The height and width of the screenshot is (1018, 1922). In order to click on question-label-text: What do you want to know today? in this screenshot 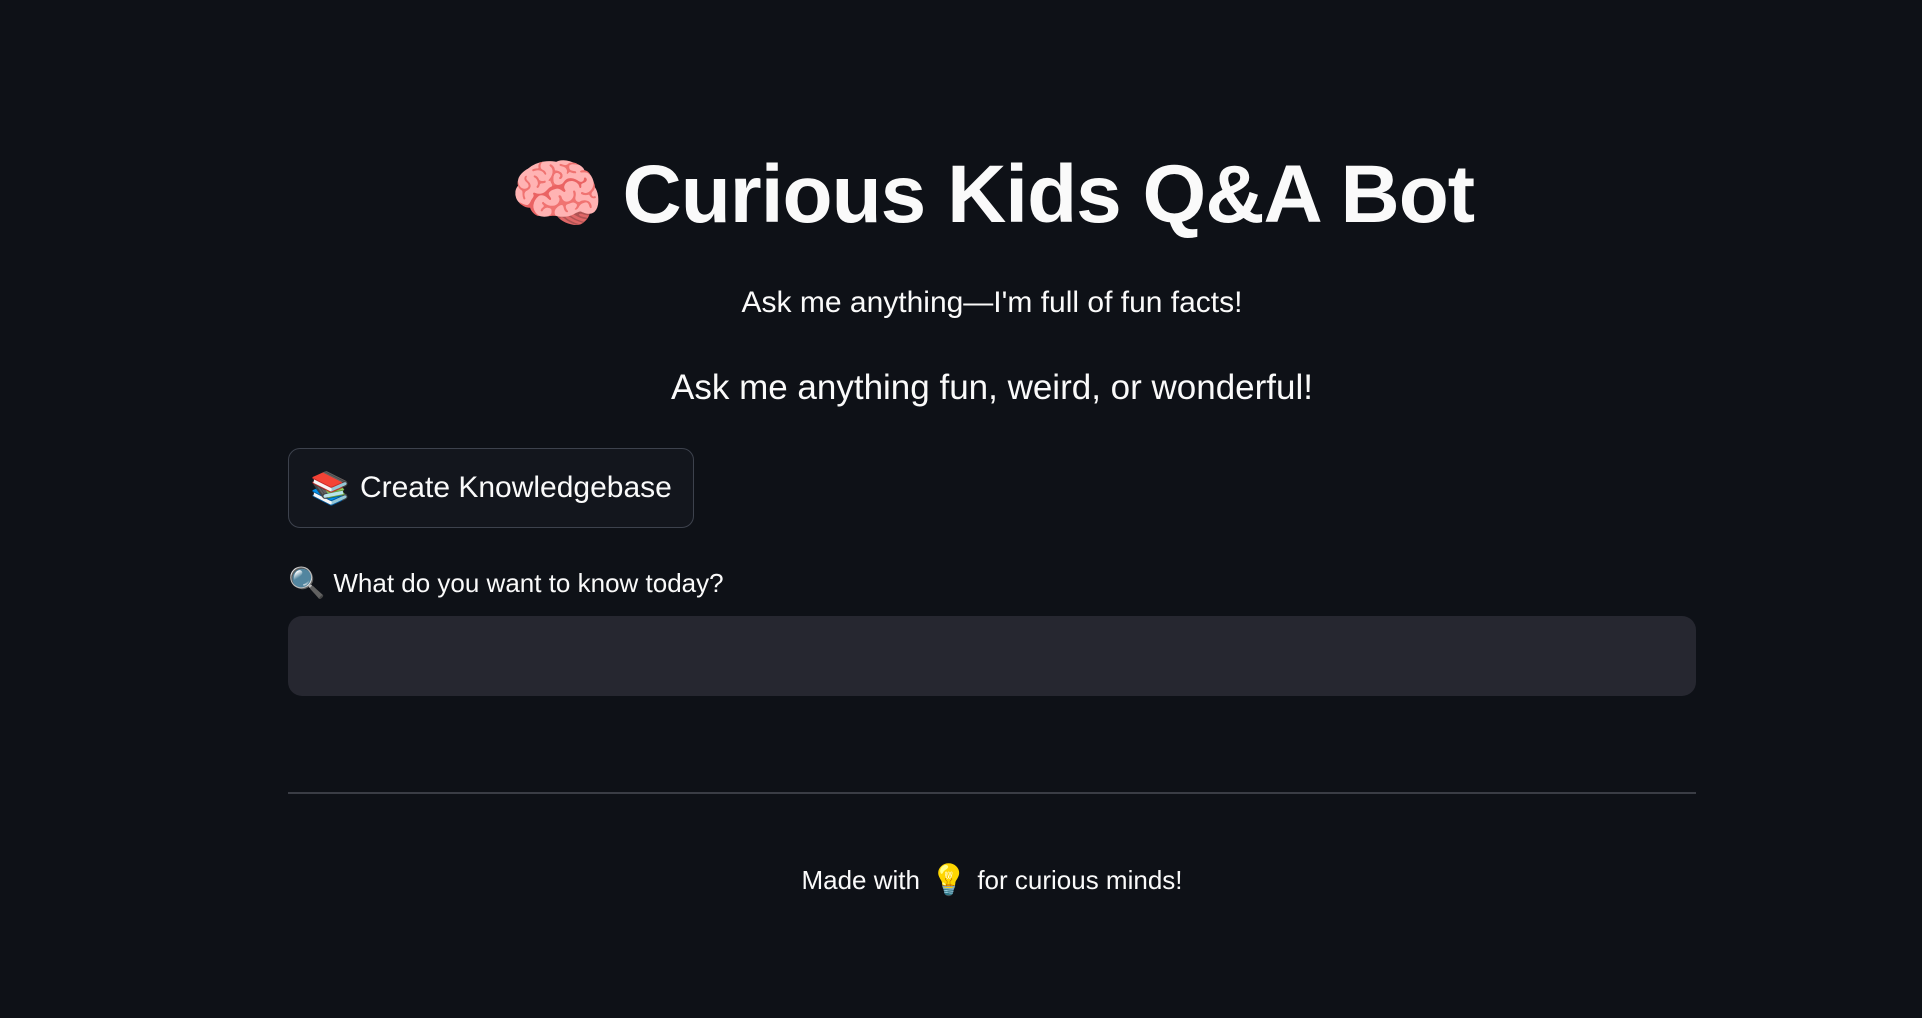, I will do `click(528, 582)`.